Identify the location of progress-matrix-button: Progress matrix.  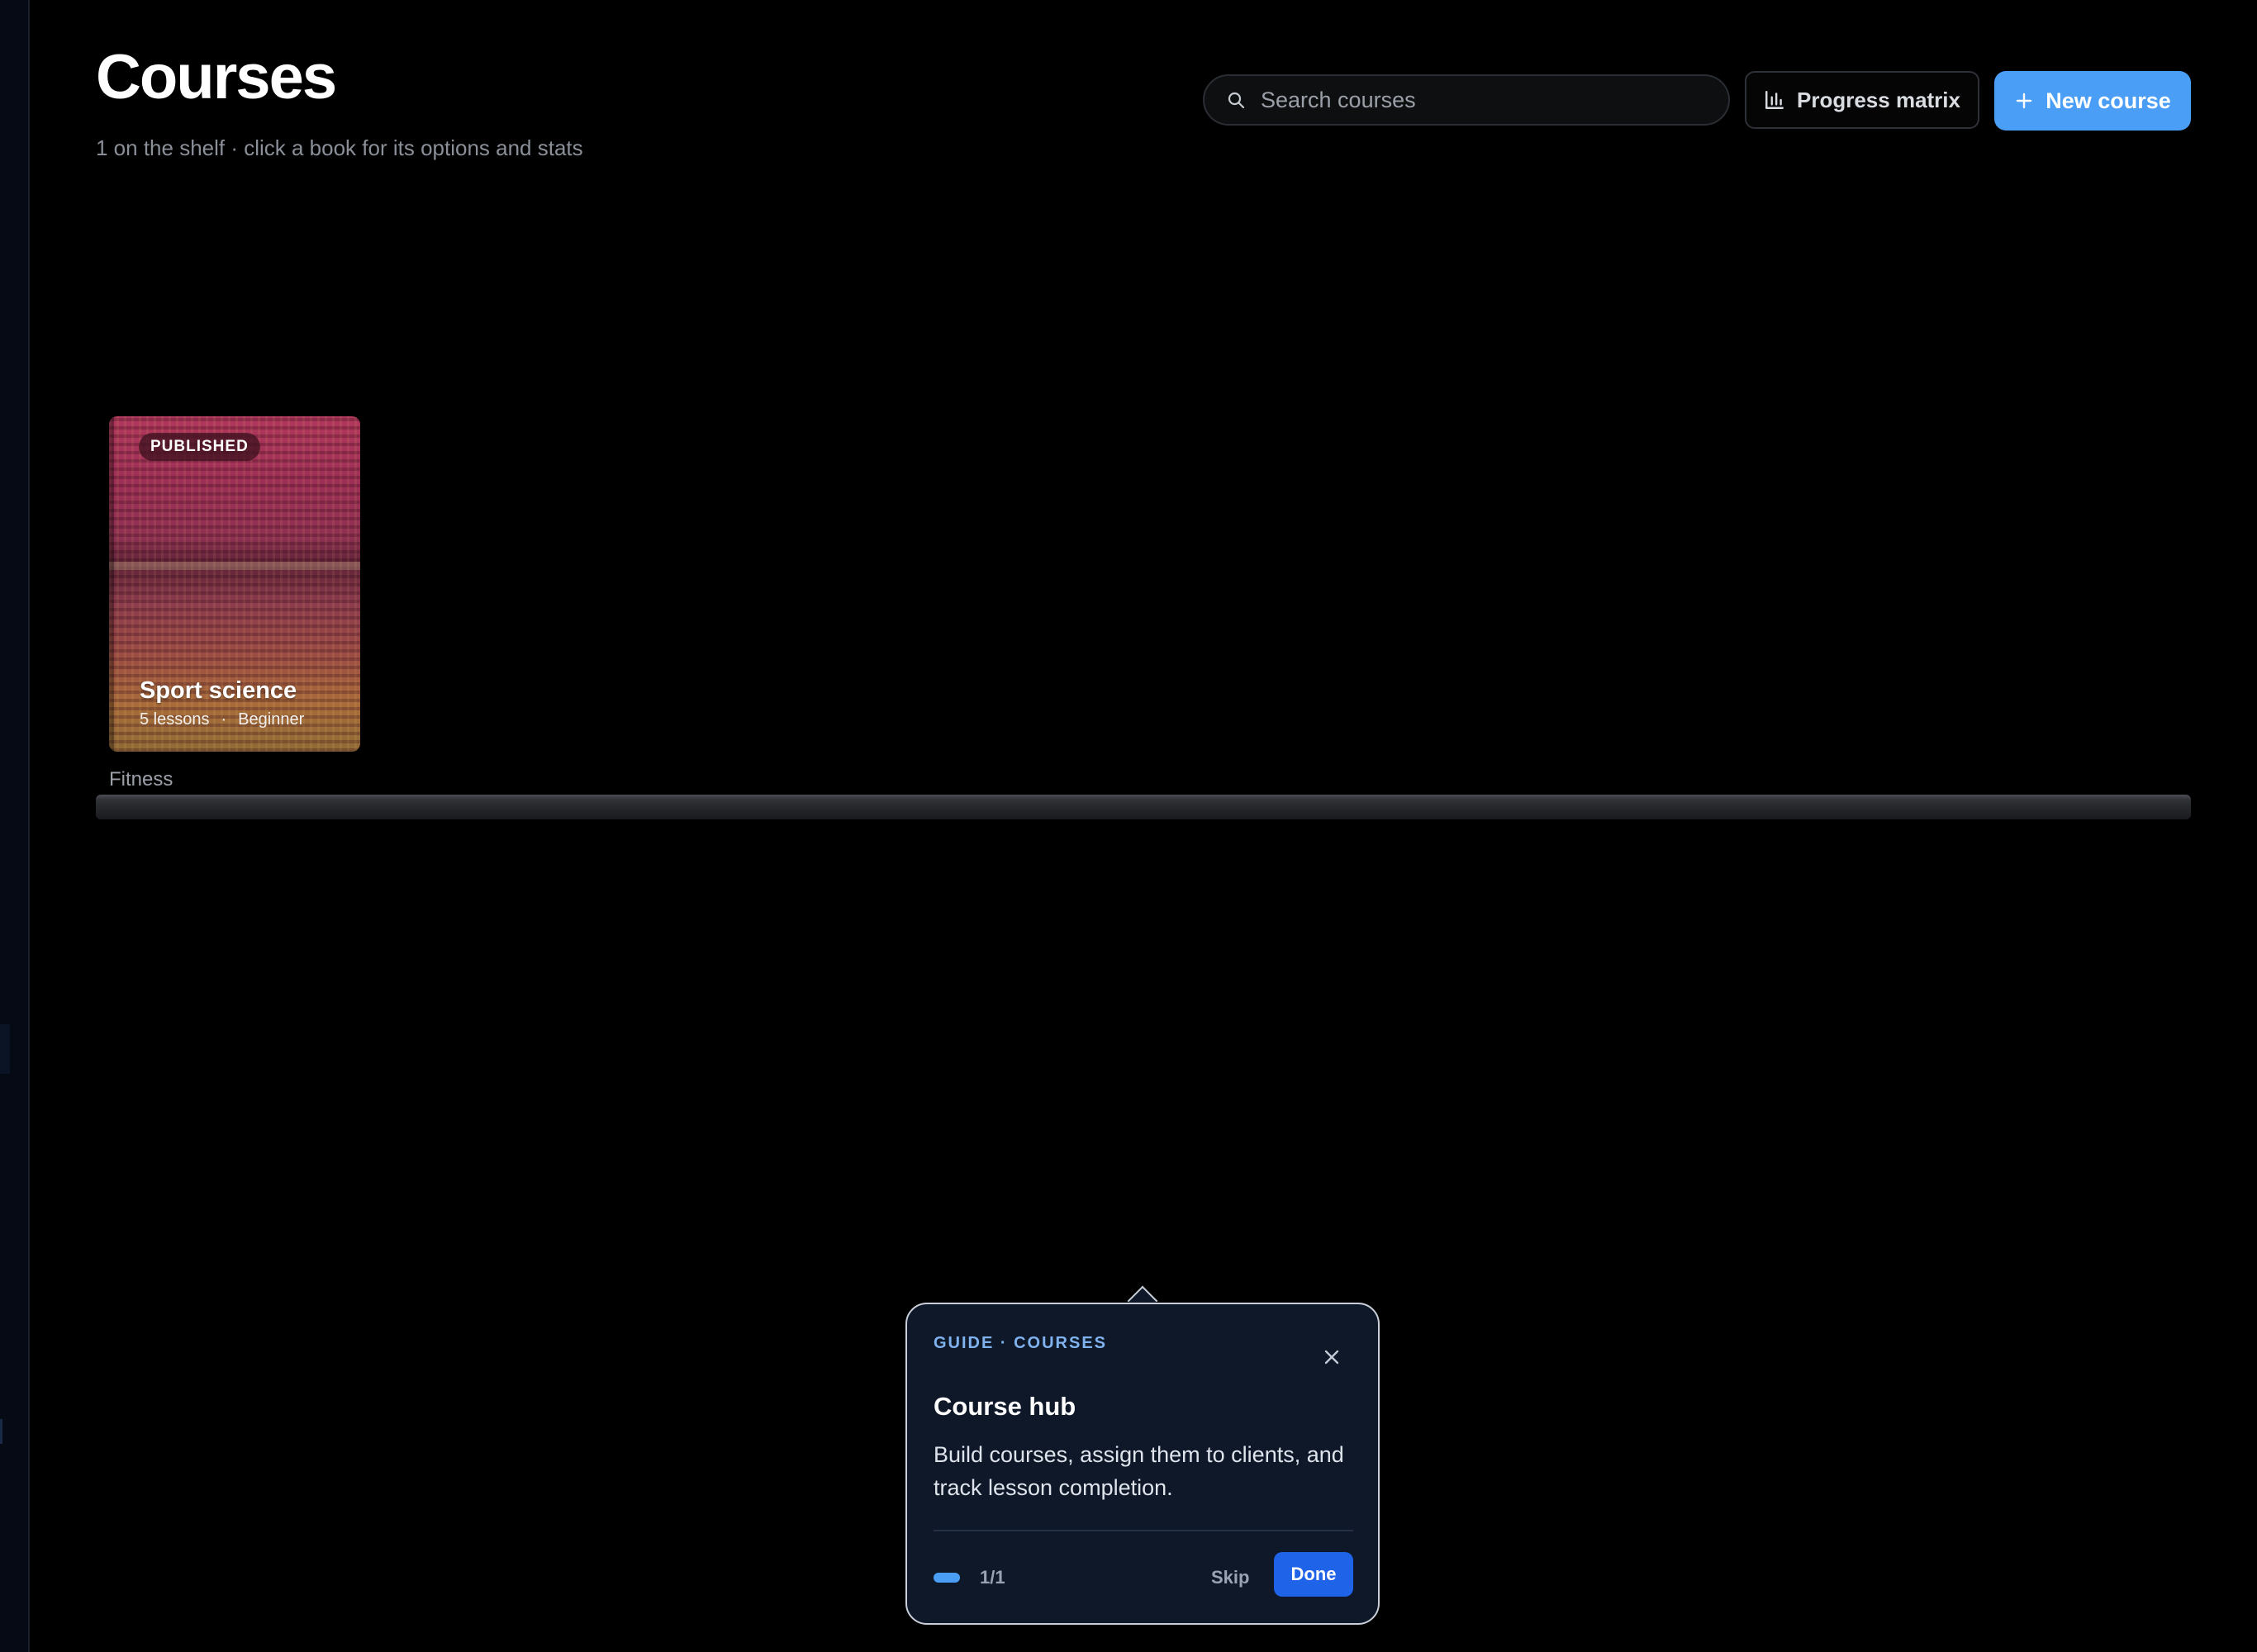
(1862, 100).